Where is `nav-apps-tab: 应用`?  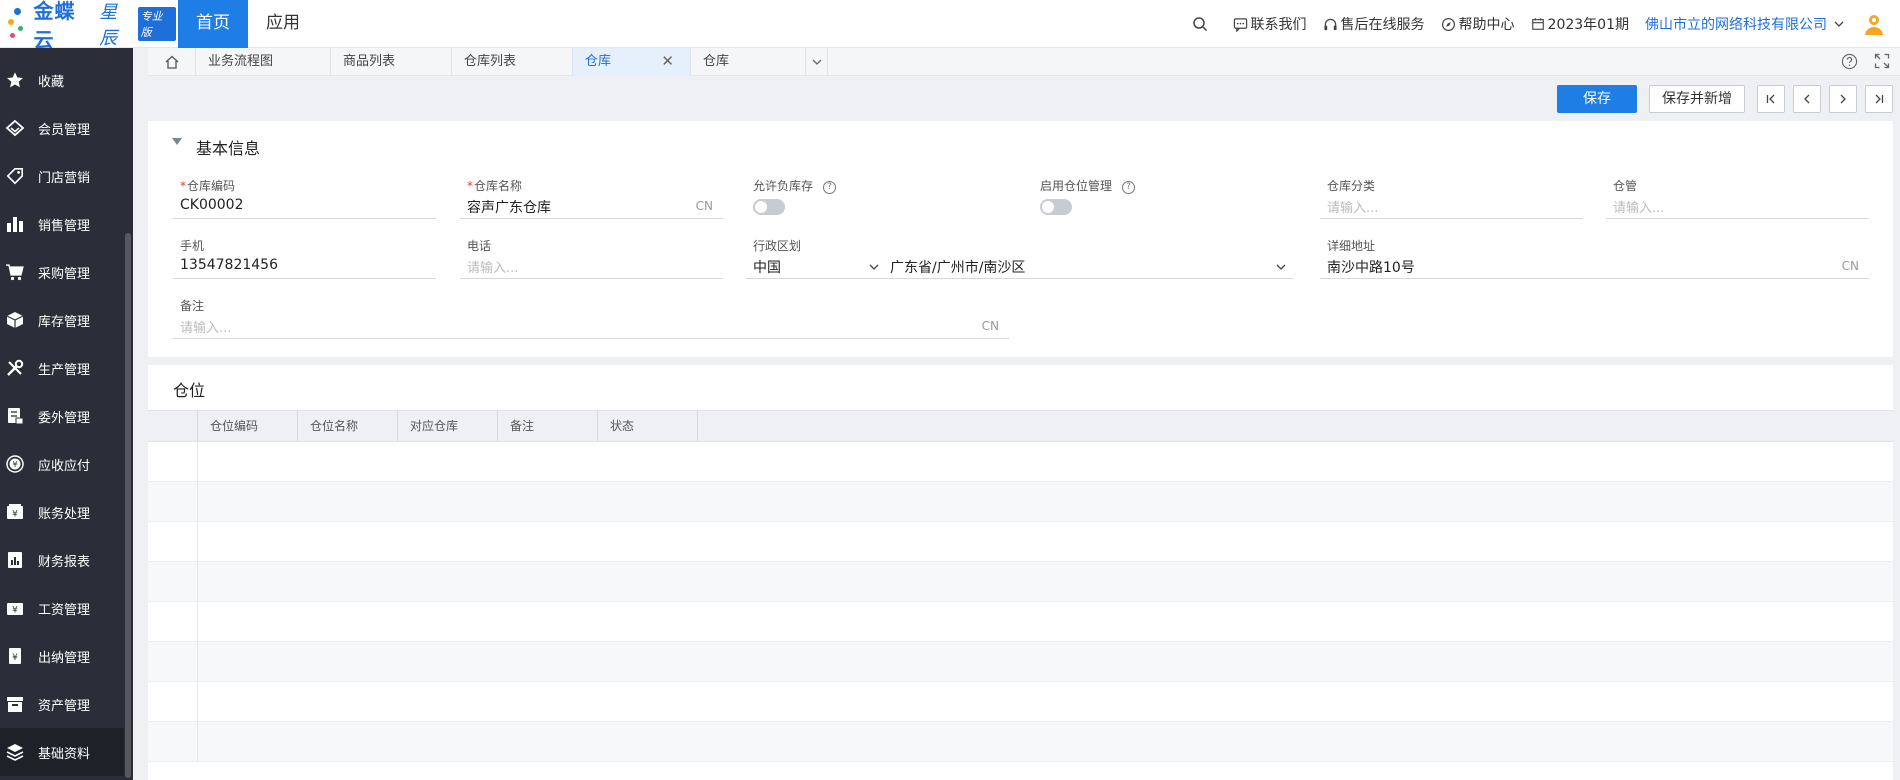
nav-apps-tab: 应用 is located at coordinates (283, 24).